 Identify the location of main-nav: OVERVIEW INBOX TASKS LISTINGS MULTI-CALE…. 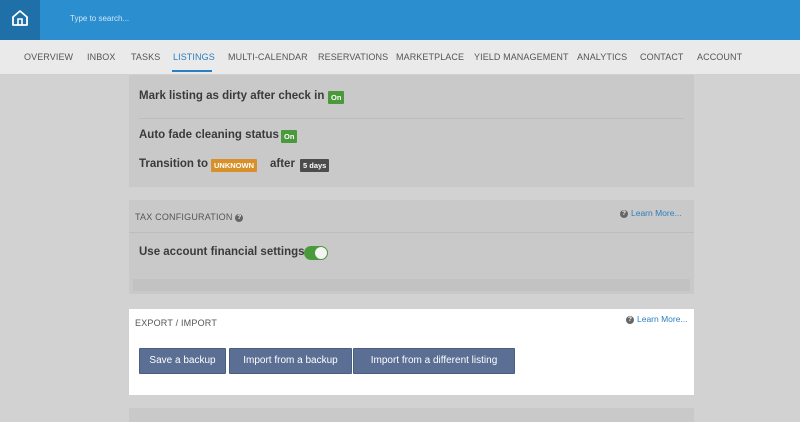
(400, 57).